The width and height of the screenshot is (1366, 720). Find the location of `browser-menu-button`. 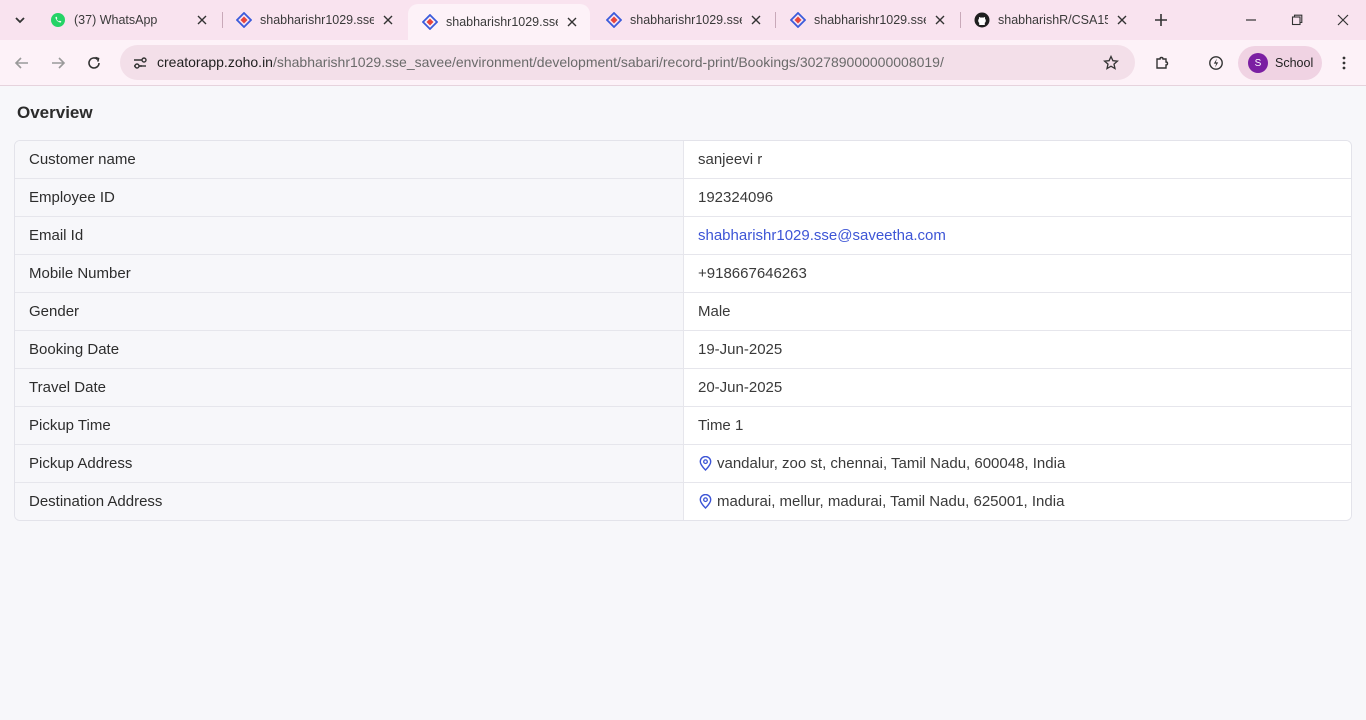

browser-menu-button is located at coordinates (1344, 63).